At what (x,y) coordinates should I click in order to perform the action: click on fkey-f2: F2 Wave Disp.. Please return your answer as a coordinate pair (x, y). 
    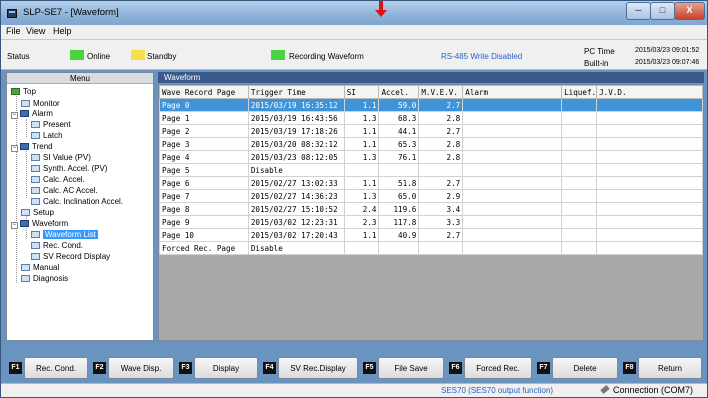
    Looking at the image, I should click on (133, 368).